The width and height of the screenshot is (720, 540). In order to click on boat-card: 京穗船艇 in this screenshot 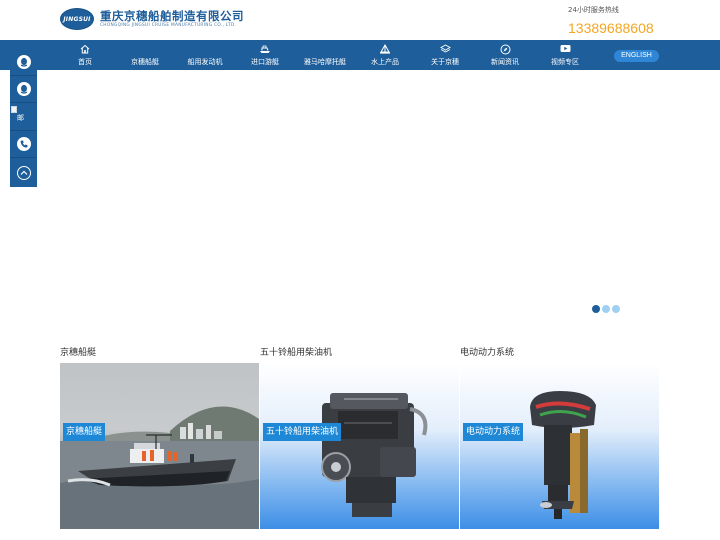, I will do `click(159, 446)`.